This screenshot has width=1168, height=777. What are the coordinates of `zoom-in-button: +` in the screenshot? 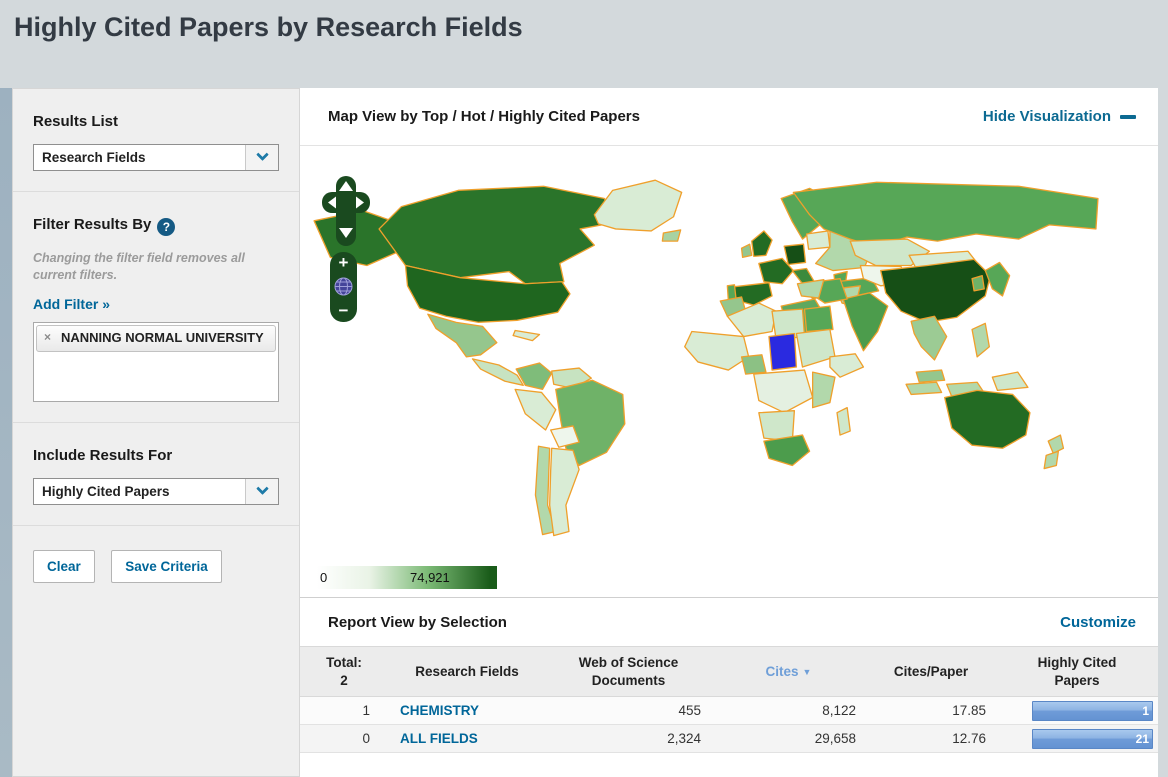 It's located at (344, 262).